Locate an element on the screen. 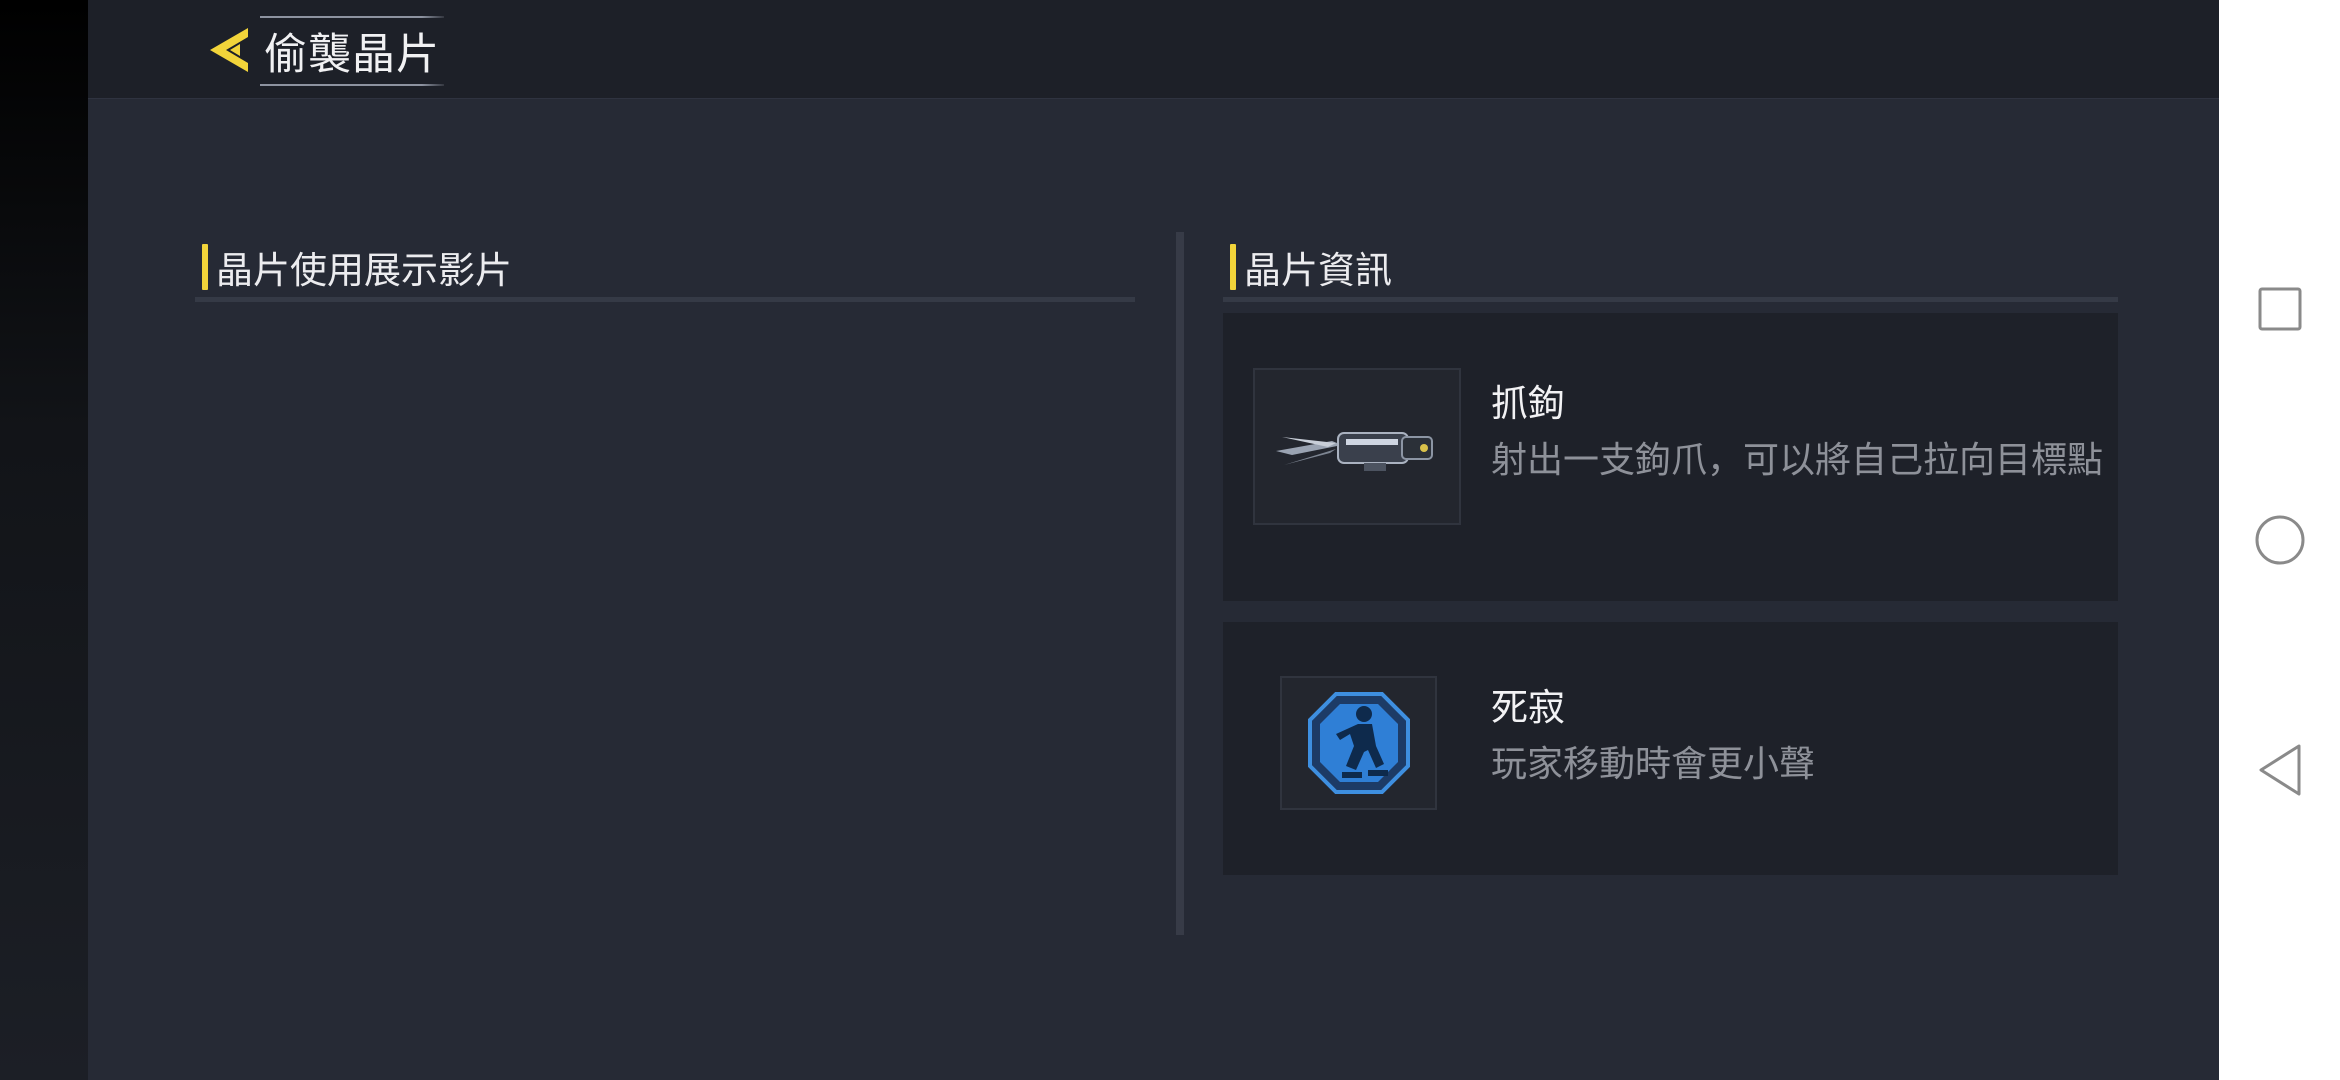 This screenshot has width=2340, height=1080. chip-card-grappling-hook: 抓鉤 射出一支鉤爪，可以將自己拉向目標點 is located at coordinates (1670, 457).